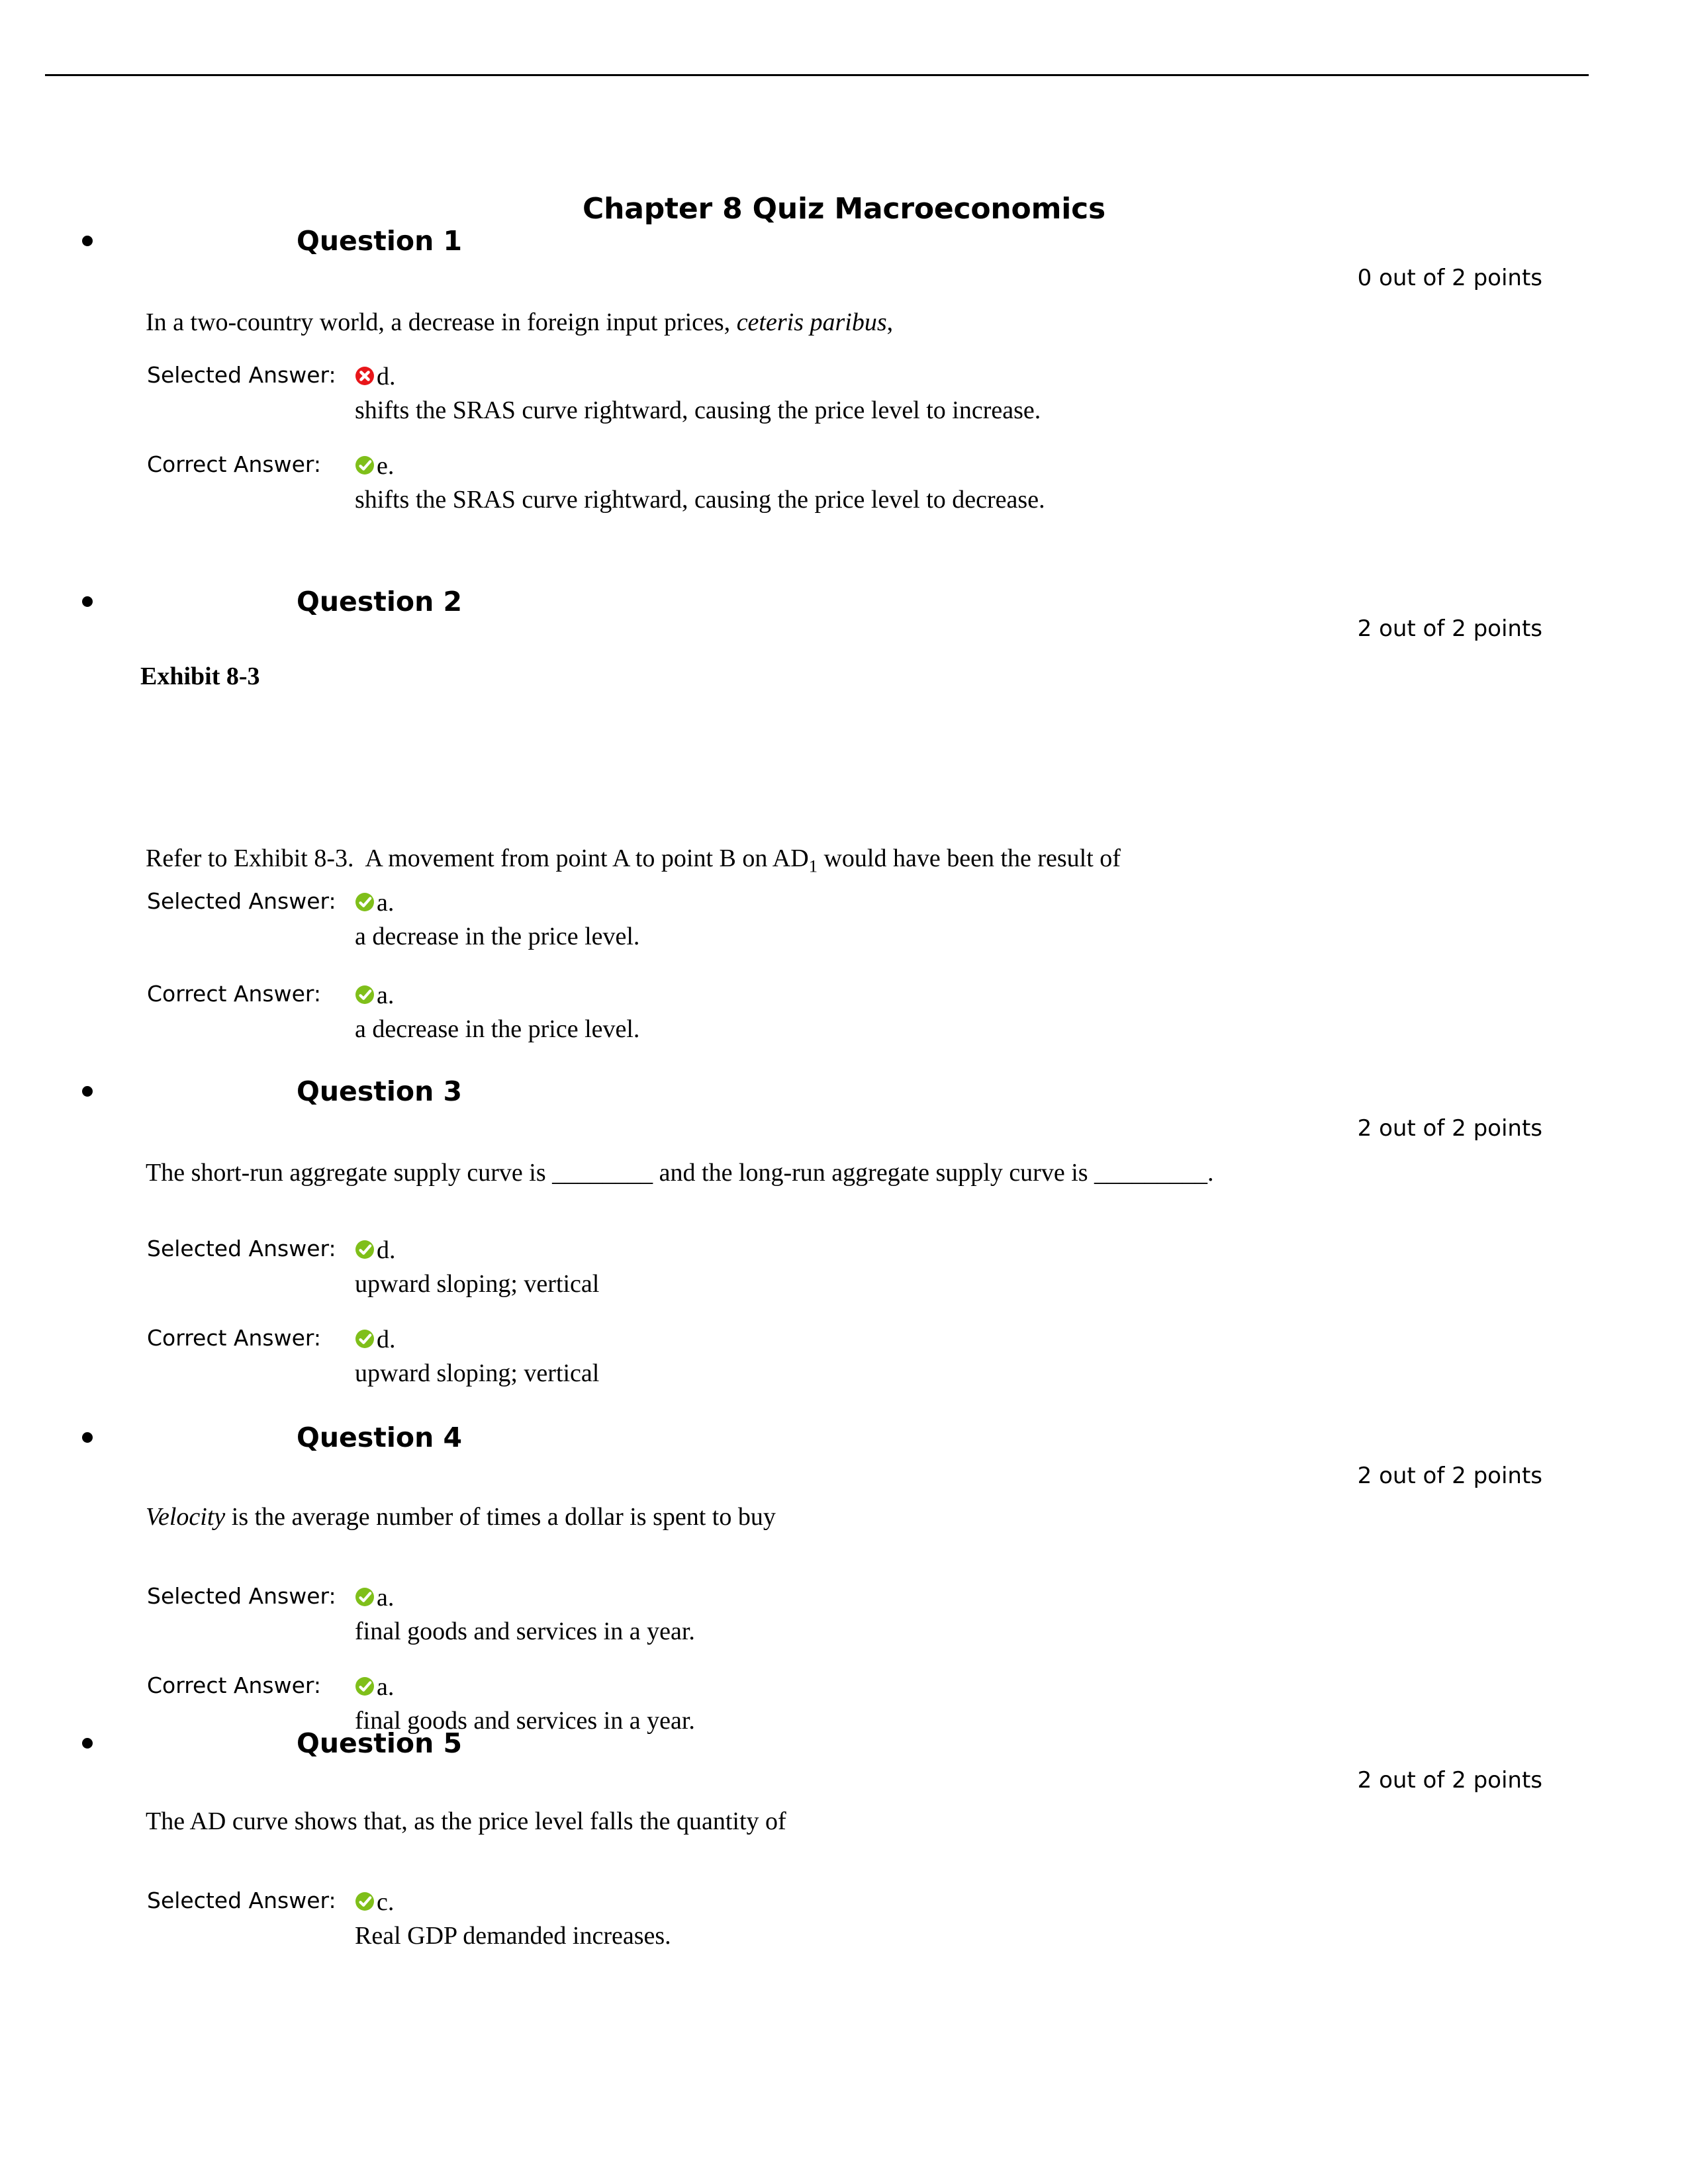 Image resolution: width=1688 pixels, height=2184 pixels. What do you see at coordinates (817, 75) in the screenshot?
I see `header-divider` at bounding box center [817, 75].